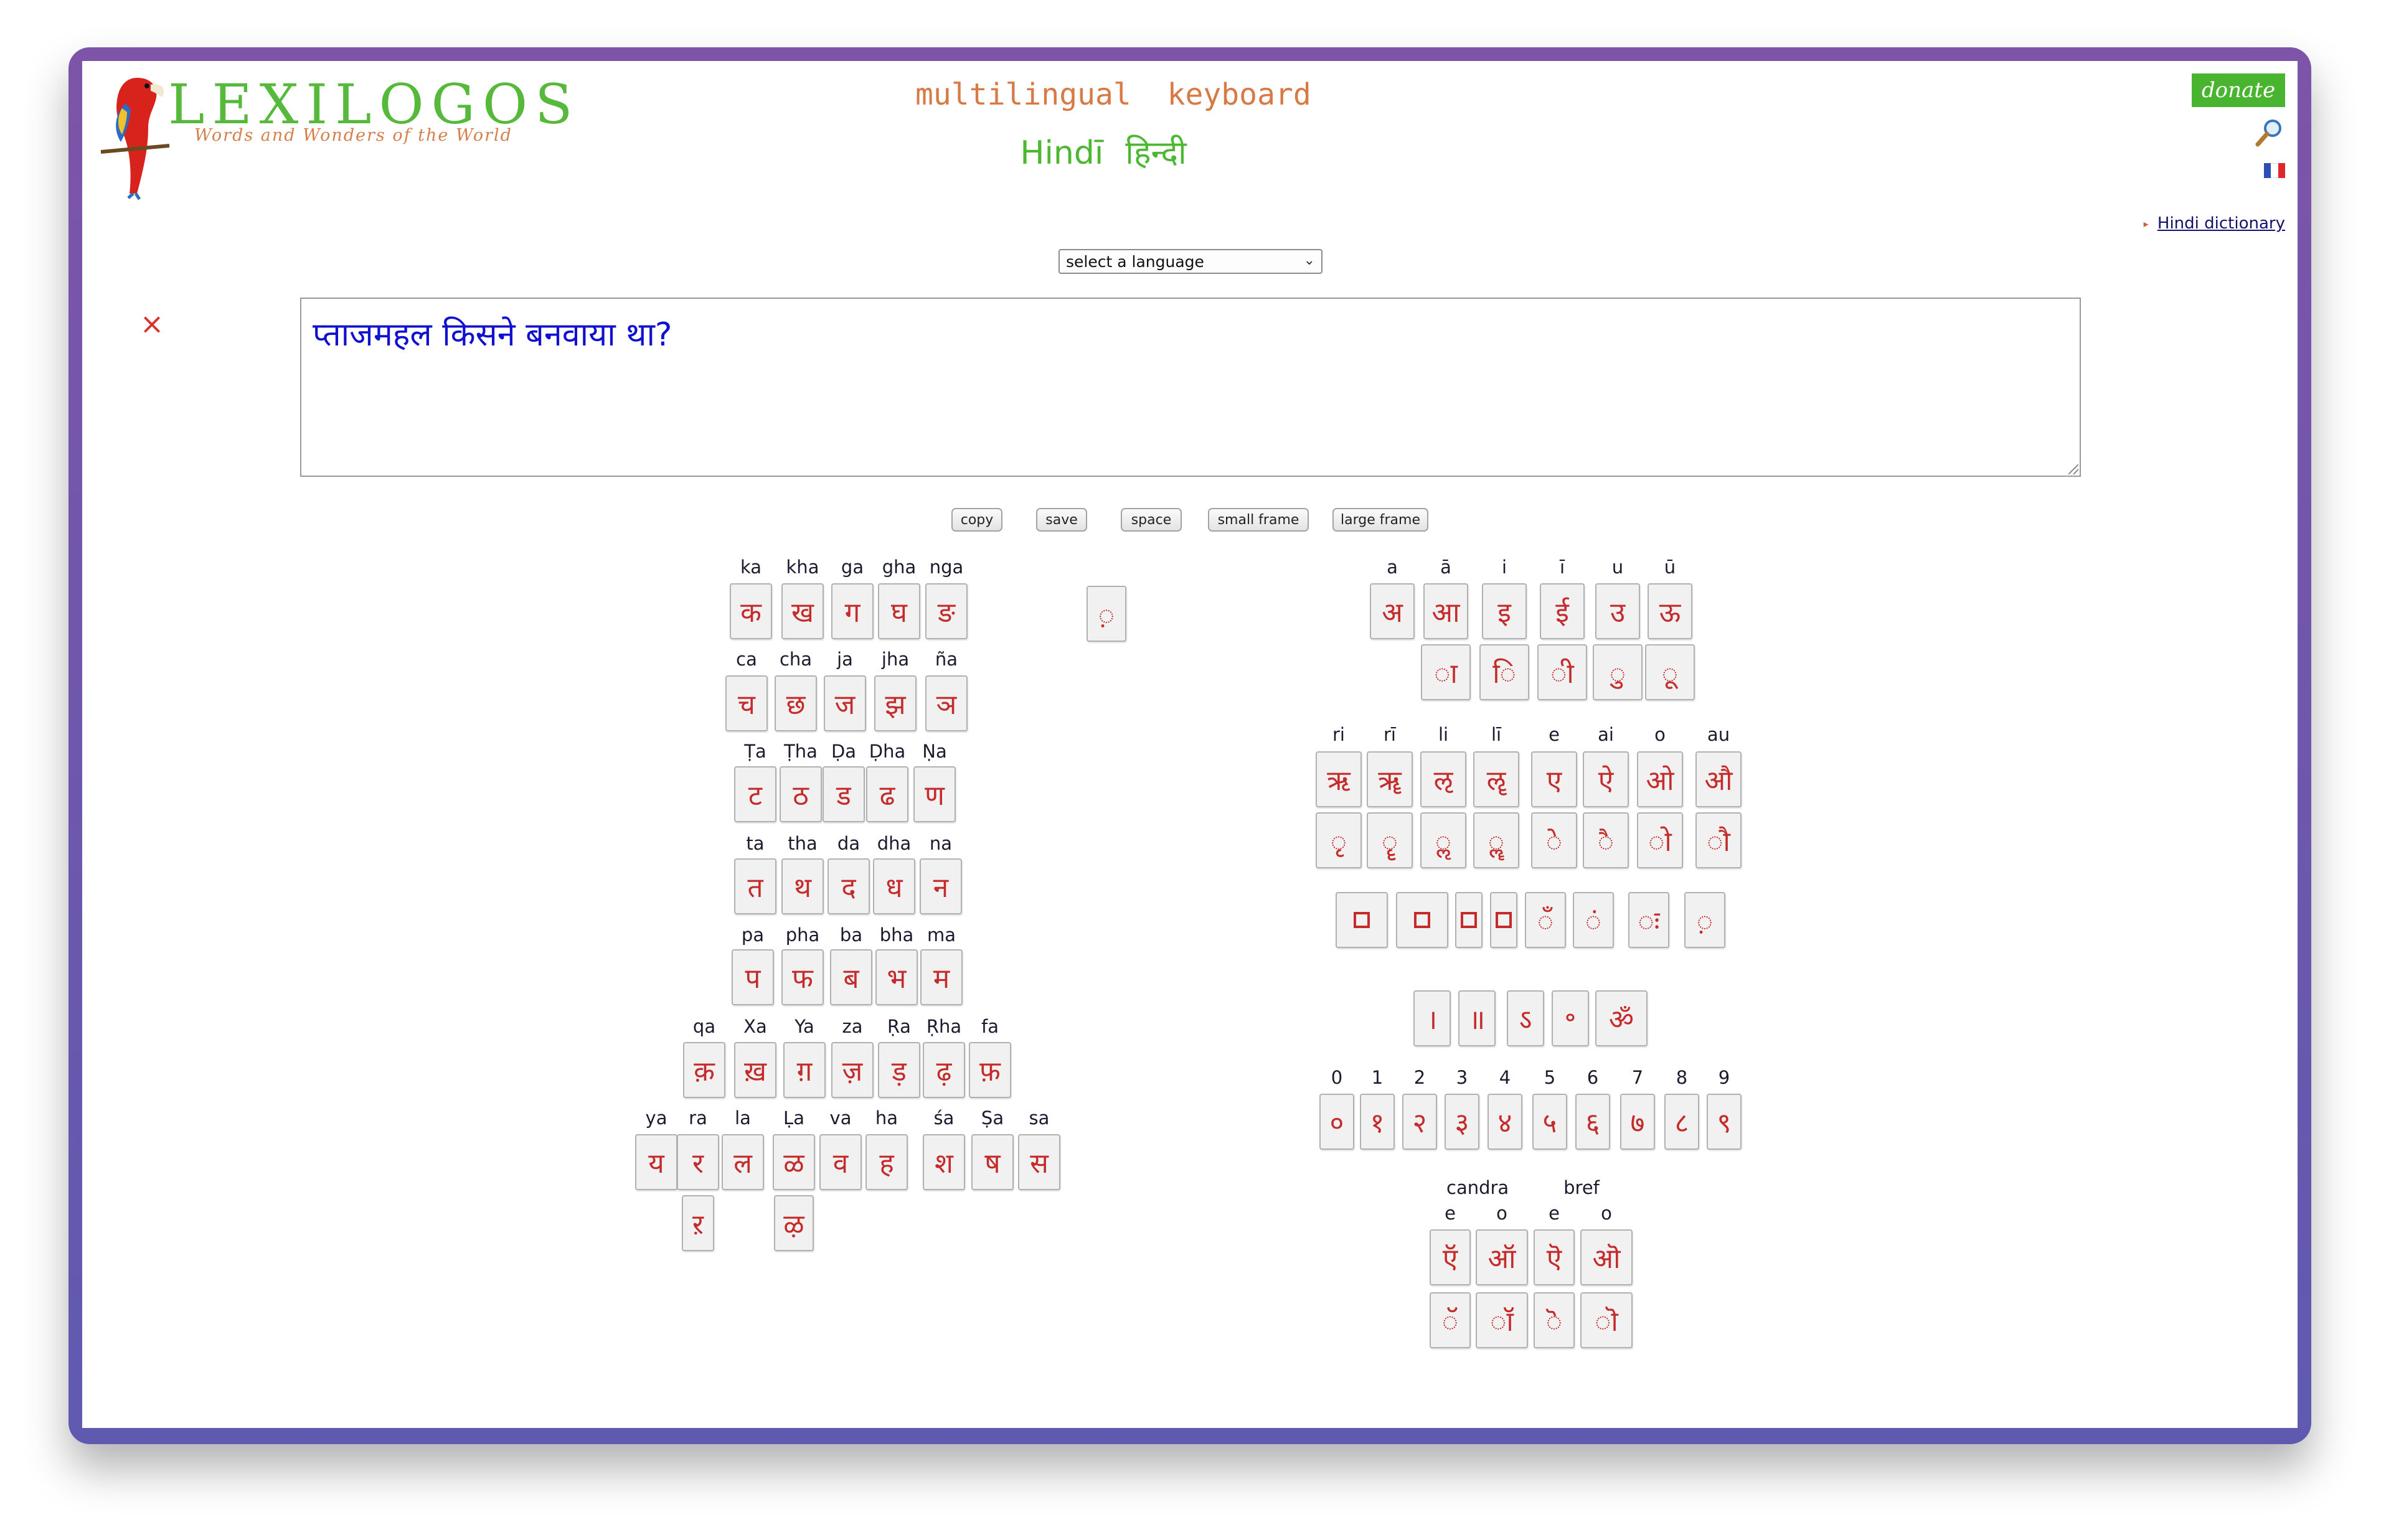 The height and width of the screenshot is (1540, 2381). Describe the element at coordinates (1258, 520) in the screenshot. I see `small-frame-button: small frame` at that location.